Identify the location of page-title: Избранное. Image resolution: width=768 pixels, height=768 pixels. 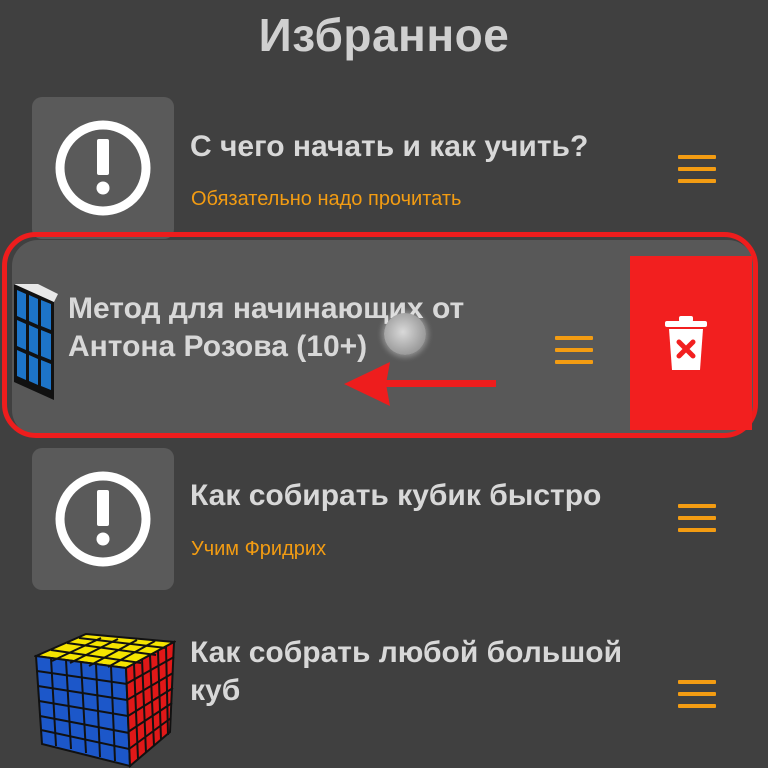
(384, 35).